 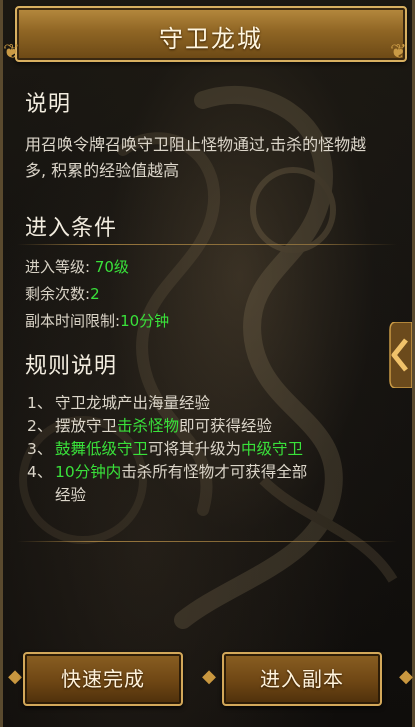 What do you see at coordinates (40, 426) in the screenshot?
I see `rule-number: 2、` at bounding box center [40, 426].